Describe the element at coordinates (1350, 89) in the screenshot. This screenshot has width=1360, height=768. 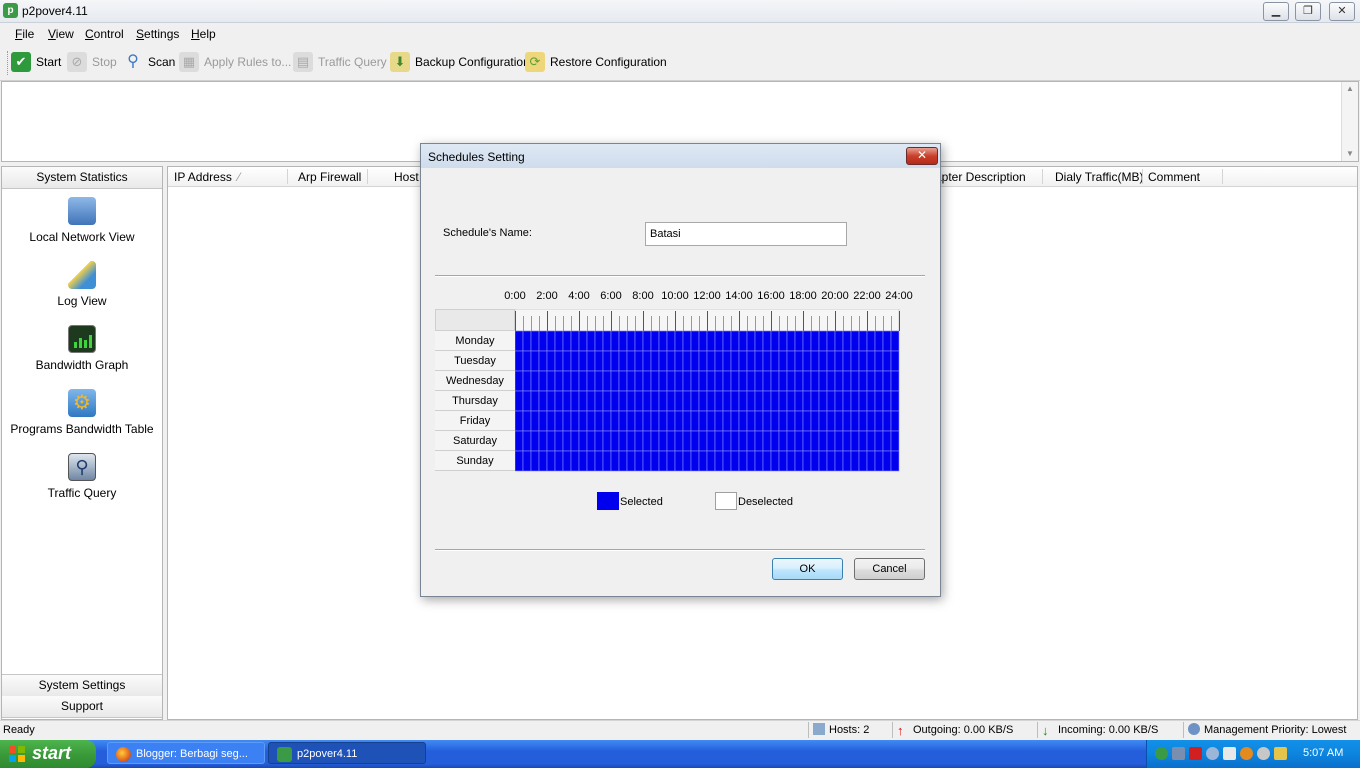
I see `scroll-up-icon: ▲` at that location.